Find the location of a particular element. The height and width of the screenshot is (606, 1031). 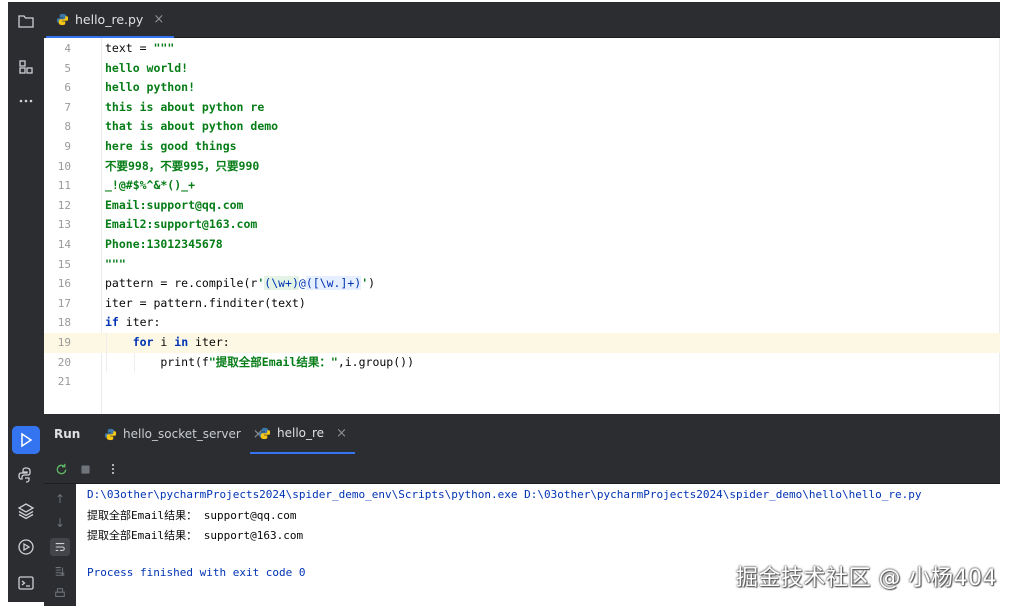

code-text: text = """ is located at coordinates (139, 49).